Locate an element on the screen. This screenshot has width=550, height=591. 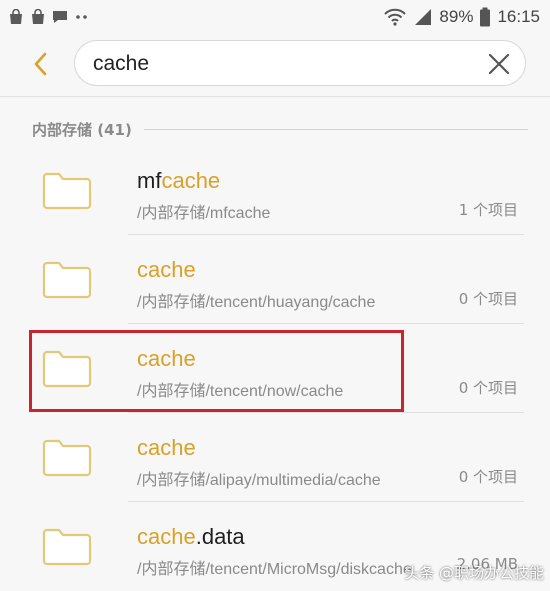
chat-icon is located at coordinates (60, 17).